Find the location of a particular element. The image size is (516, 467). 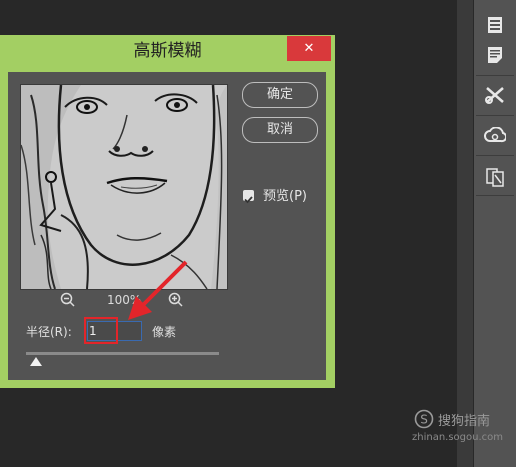

sogou-logo-icon: S is located at coordinates (424, 419).